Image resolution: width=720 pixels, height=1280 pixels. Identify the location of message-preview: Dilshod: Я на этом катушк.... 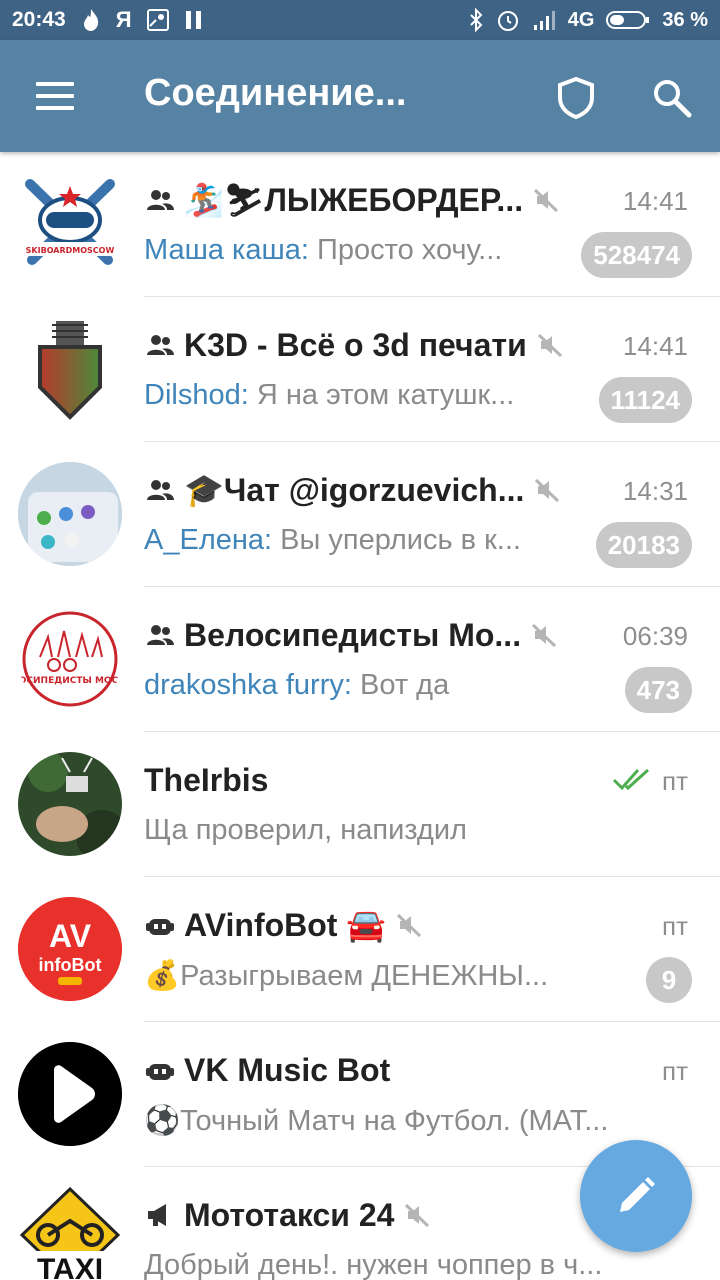
(329, 395).